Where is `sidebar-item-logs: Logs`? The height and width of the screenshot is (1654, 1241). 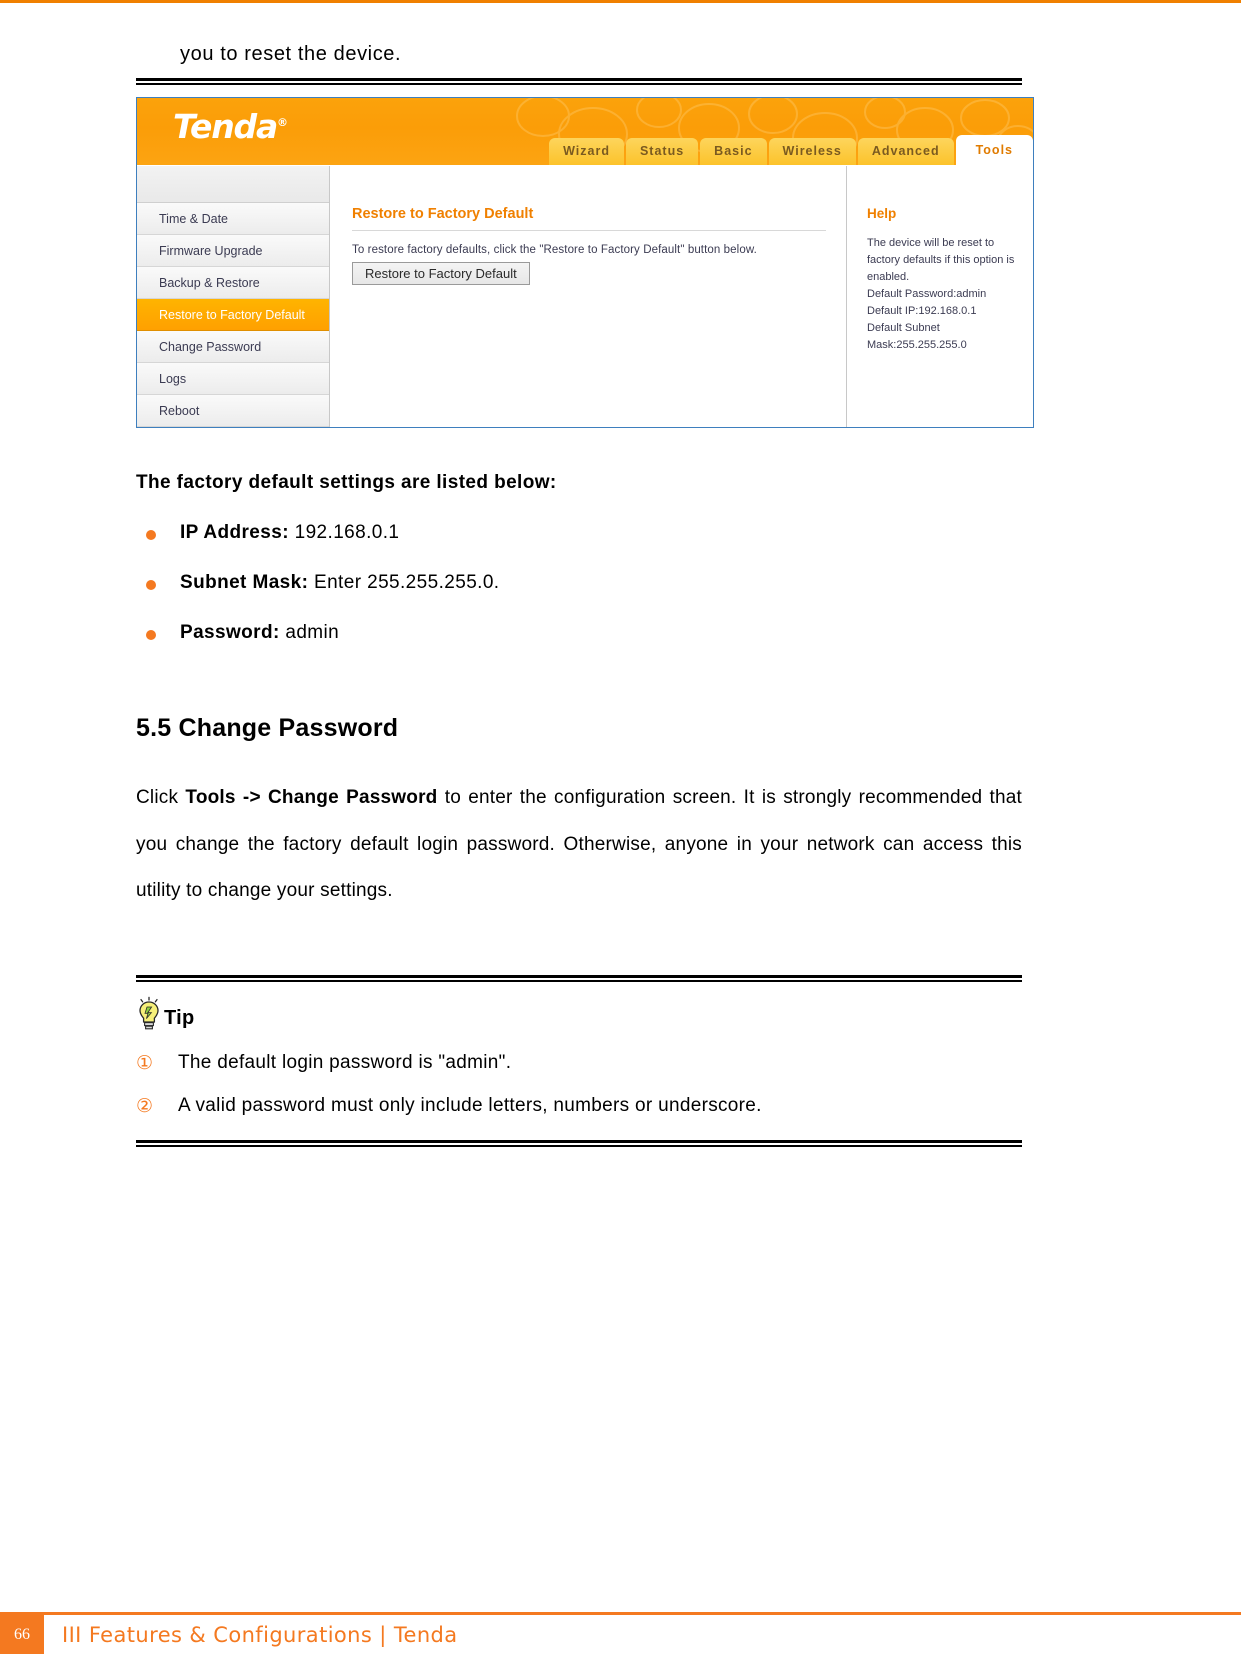 sidebar-item-logs: Logs is located at coordinates (233, 379).